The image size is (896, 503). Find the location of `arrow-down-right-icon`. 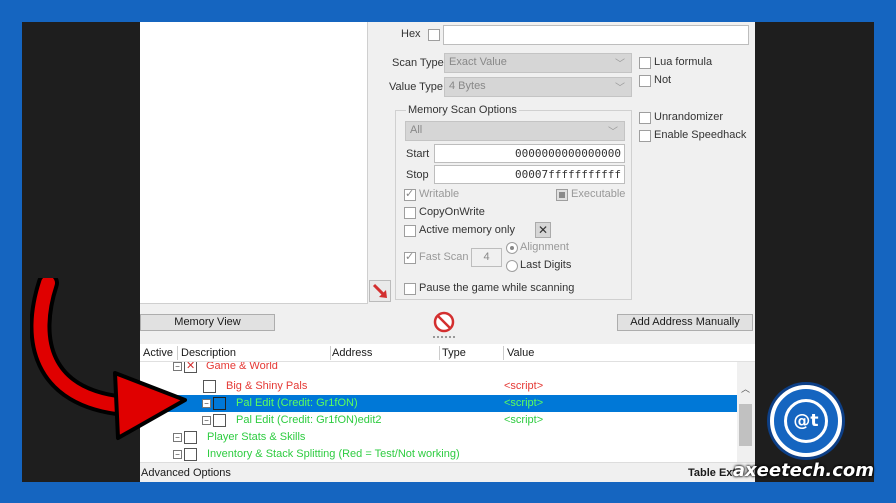

arrow-down-right-icon is located at coordinates (380, 291).